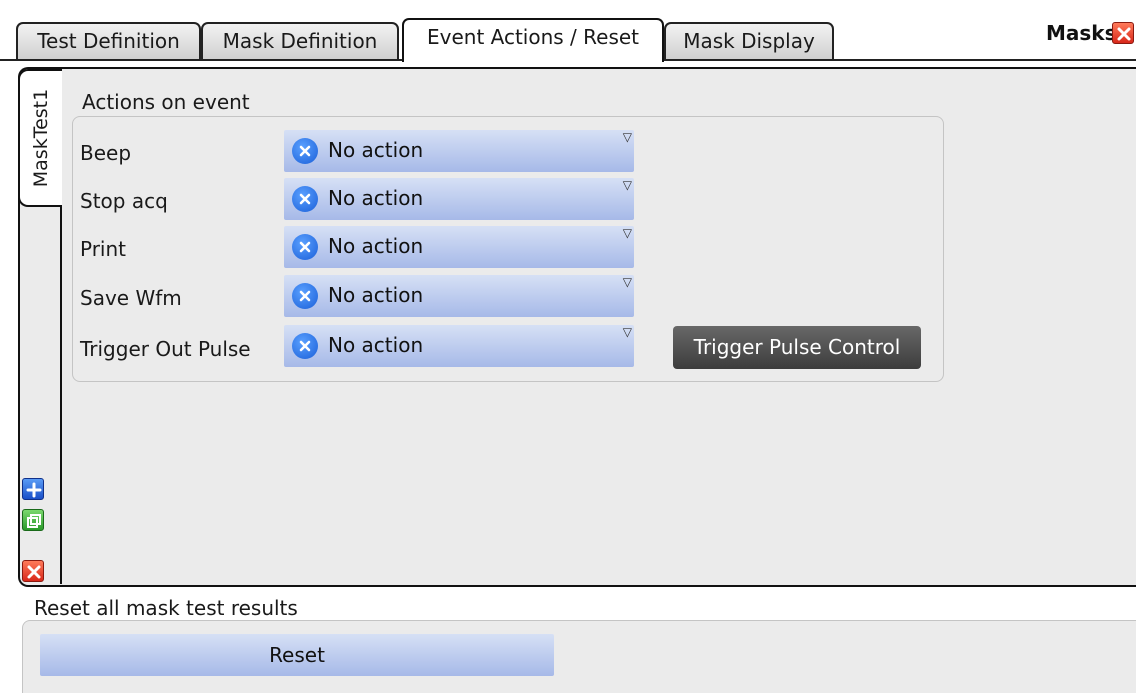 This screenshot has width=1136, height=693. Describe the element at coordinates (459, 247) in the screenshot. I see `print-dropdown: No action ▽` at that location.